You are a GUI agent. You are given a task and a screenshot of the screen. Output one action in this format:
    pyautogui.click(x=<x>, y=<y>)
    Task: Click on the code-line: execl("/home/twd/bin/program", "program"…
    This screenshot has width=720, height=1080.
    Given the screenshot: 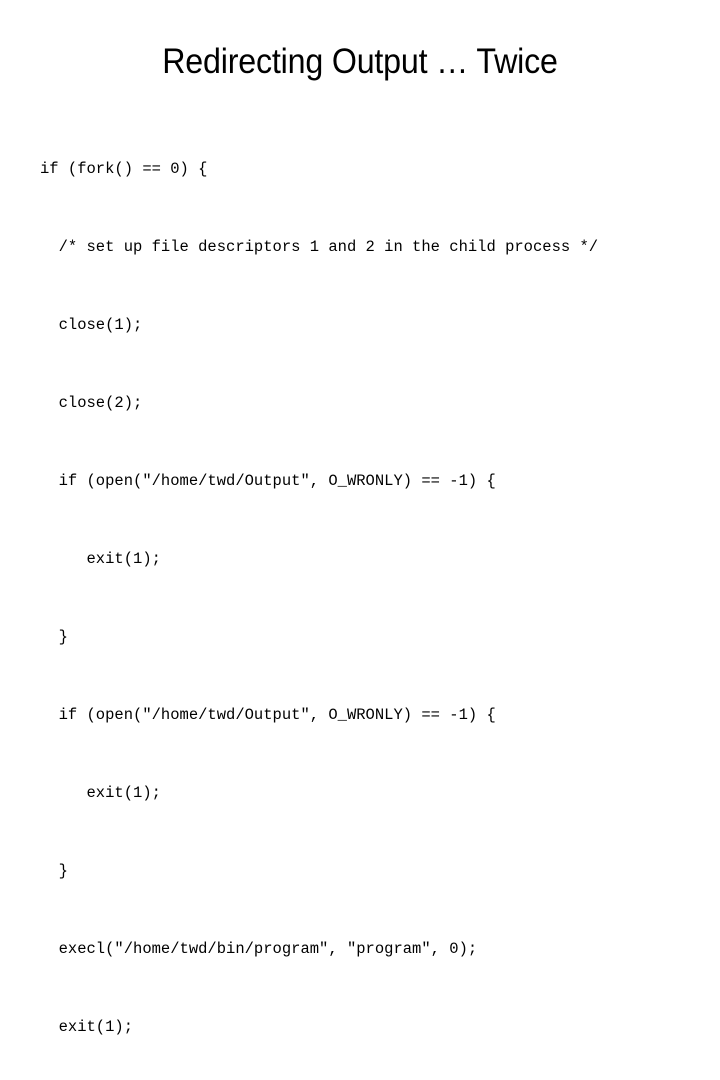 What is the action you would take?
    pyautogui.click(x=259, y=949)
    